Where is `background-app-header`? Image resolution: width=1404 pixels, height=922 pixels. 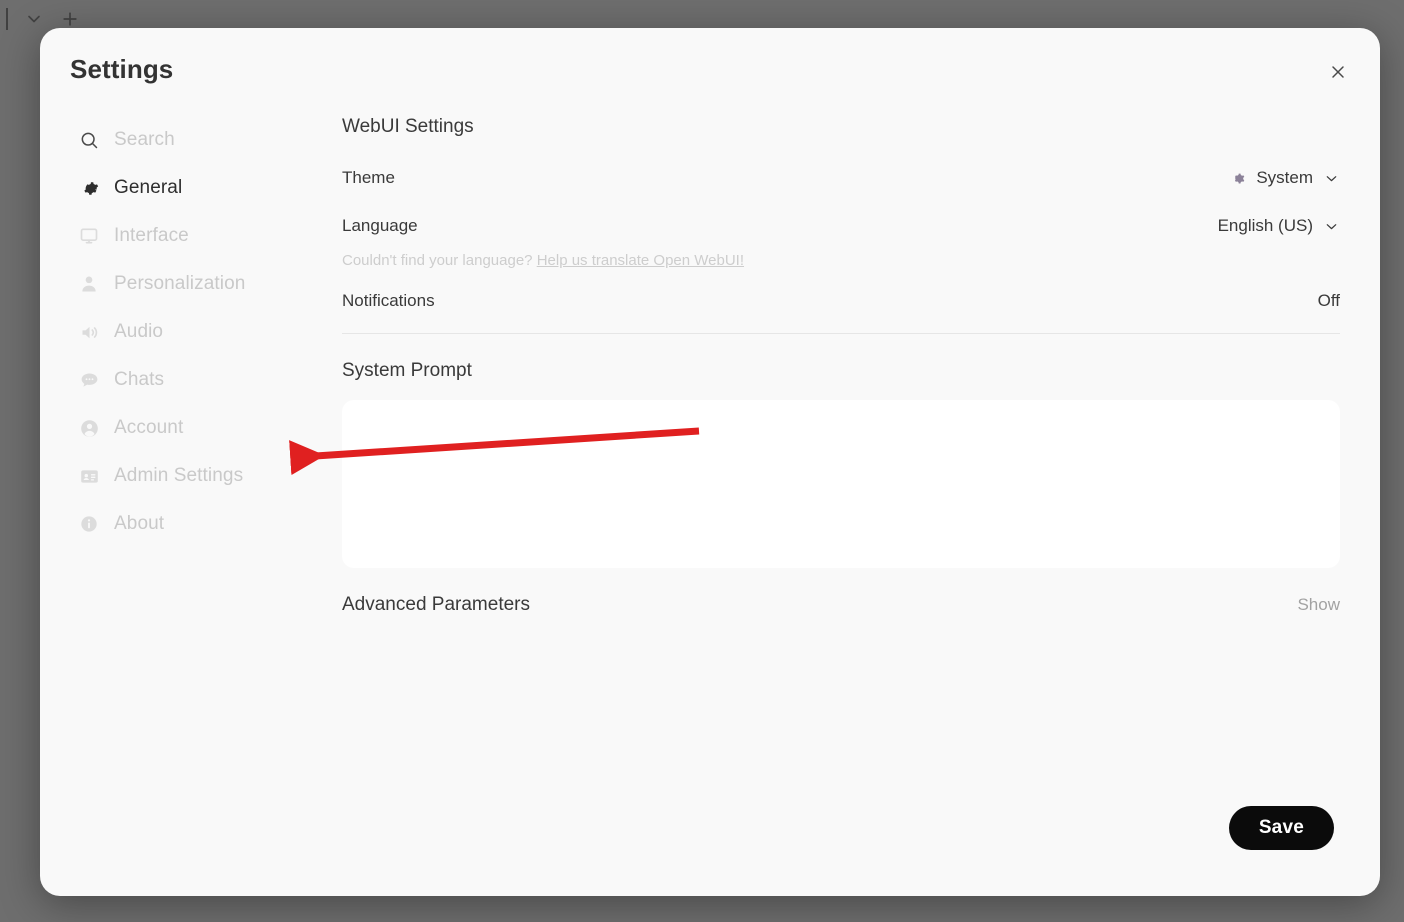
background-app-header is located at coordinates (43, 19).